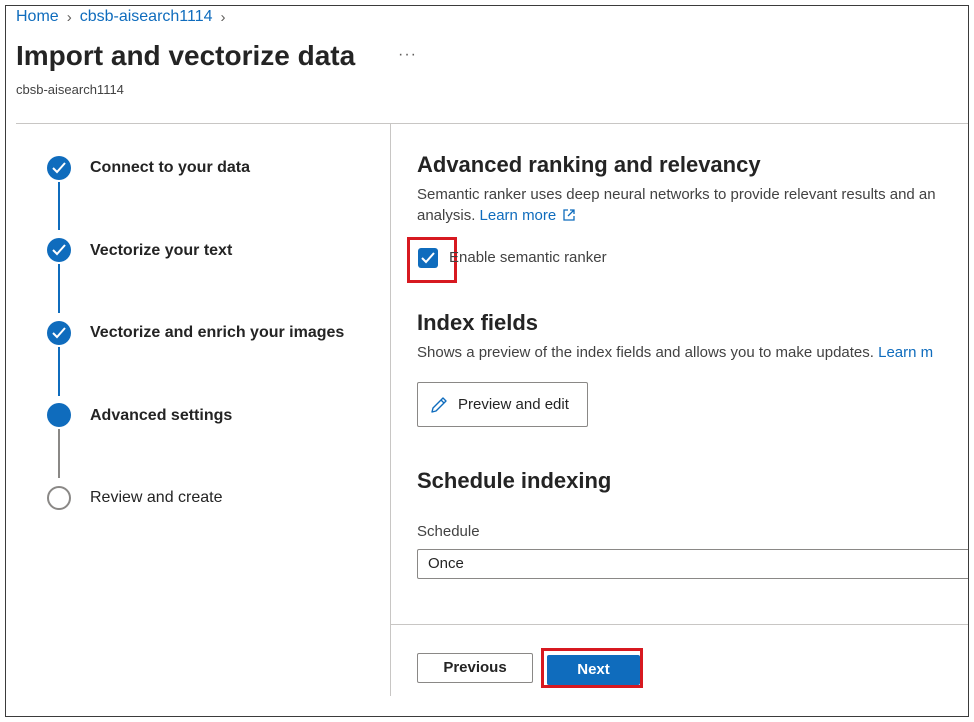 This screenshot has width=974, height=722. Describe the element at coordinates (217, 333) in the screenshot. I see `step-vectorize-images: Vectorize and enrich your images` at that location.